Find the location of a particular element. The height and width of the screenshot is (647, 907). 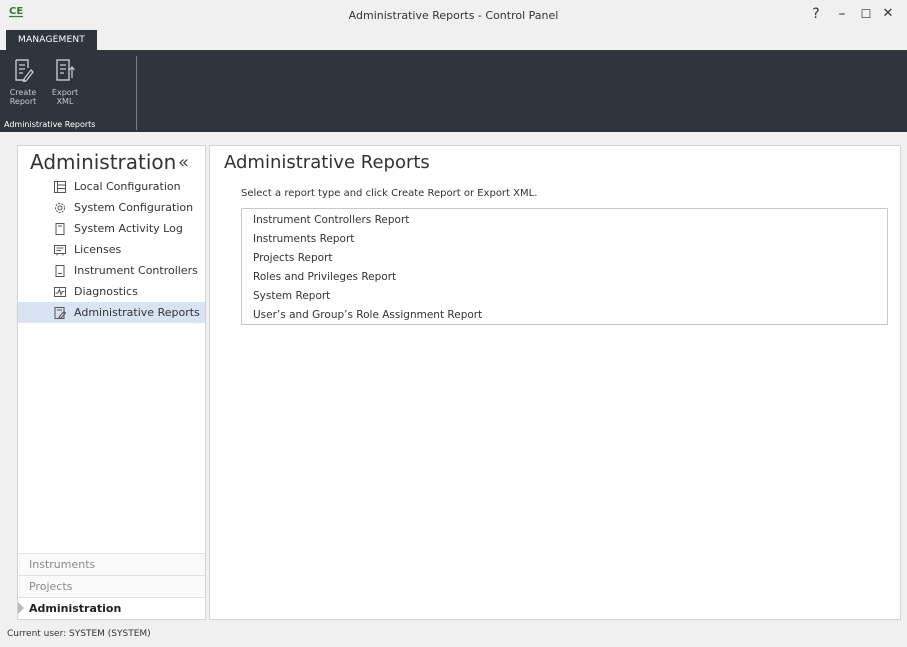

minimize-button: – is located at coordinates (842, 14).